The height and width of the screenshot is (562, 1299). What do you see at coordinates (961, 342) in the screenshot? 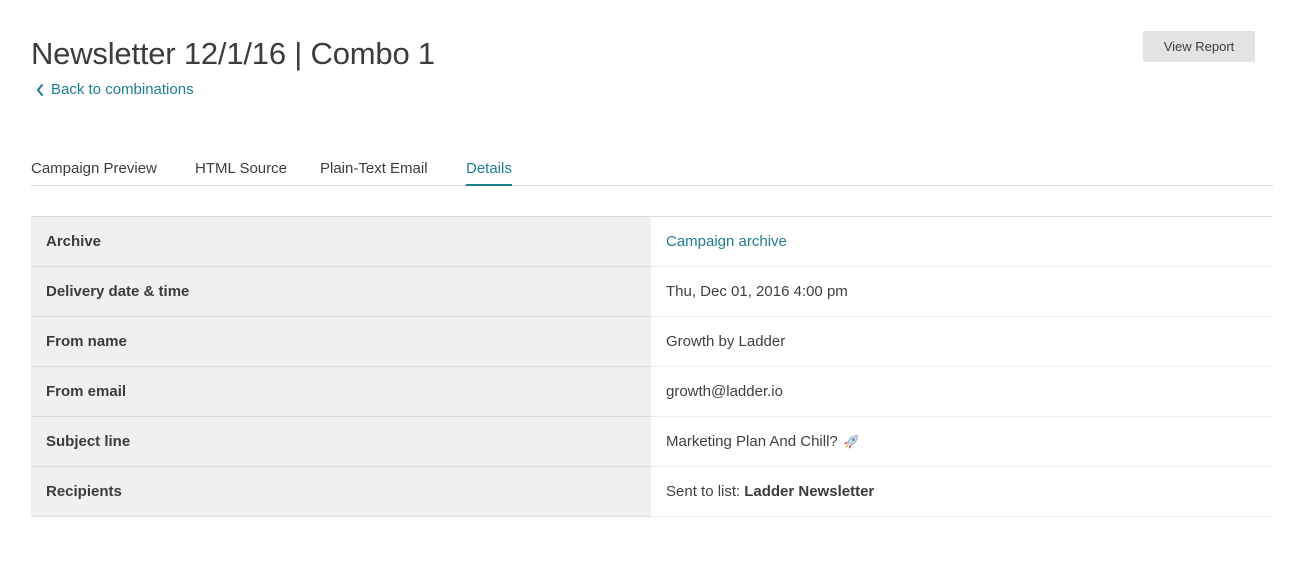
I see `from-name-value: Growth by Ladder` at bounding box center [961, 342].